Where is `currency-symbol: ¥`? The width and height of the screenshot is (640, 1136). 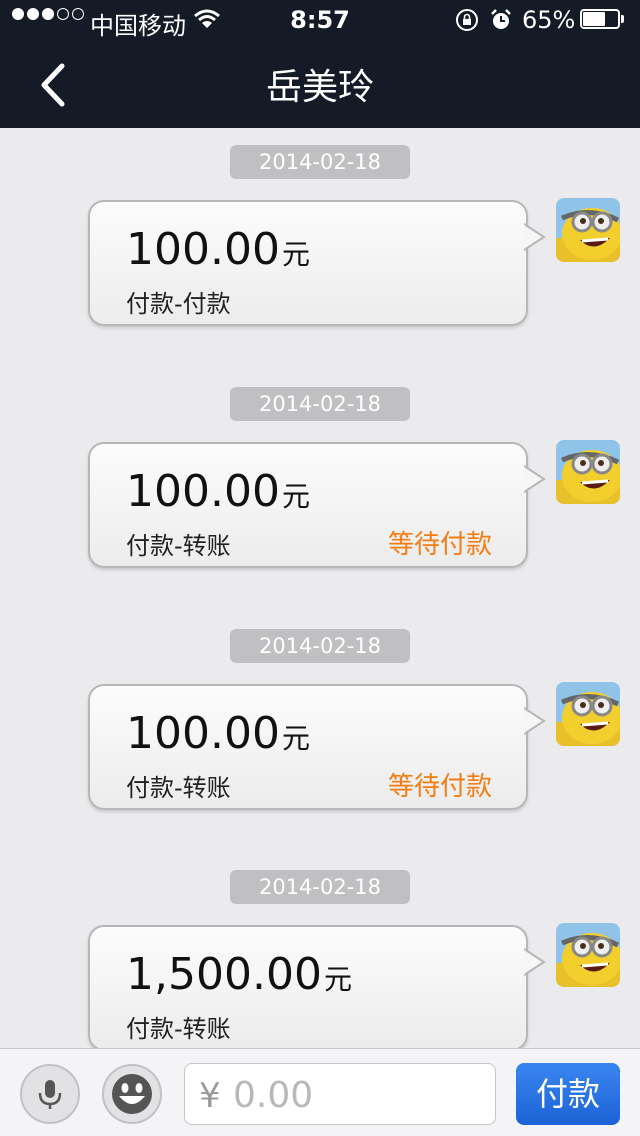 currency-symbol: ¥ is located at coordinates (210, 1096).